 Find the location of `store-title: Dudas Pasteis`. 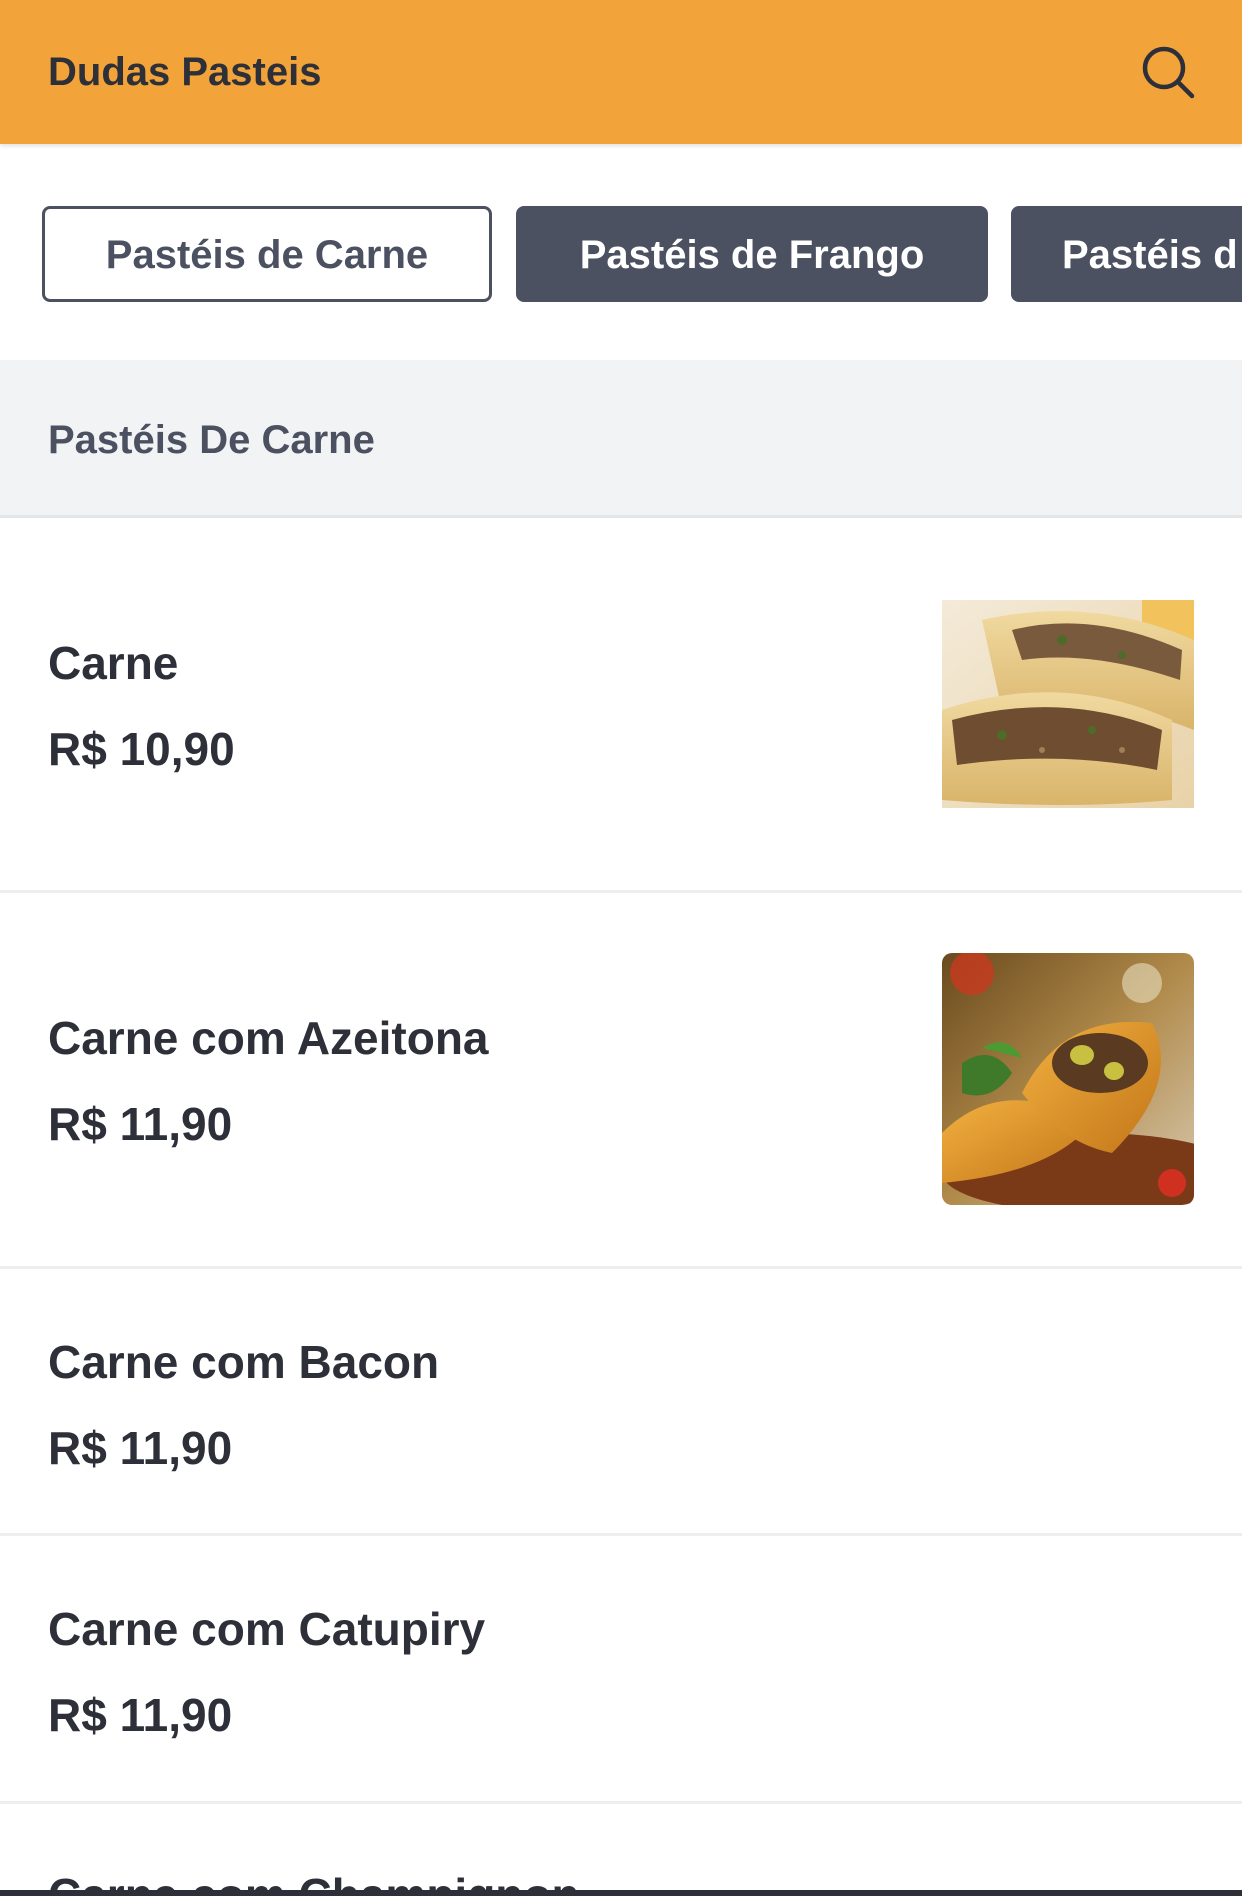

store-title: Dudas Pasteis is located at coordinates (185, 72).